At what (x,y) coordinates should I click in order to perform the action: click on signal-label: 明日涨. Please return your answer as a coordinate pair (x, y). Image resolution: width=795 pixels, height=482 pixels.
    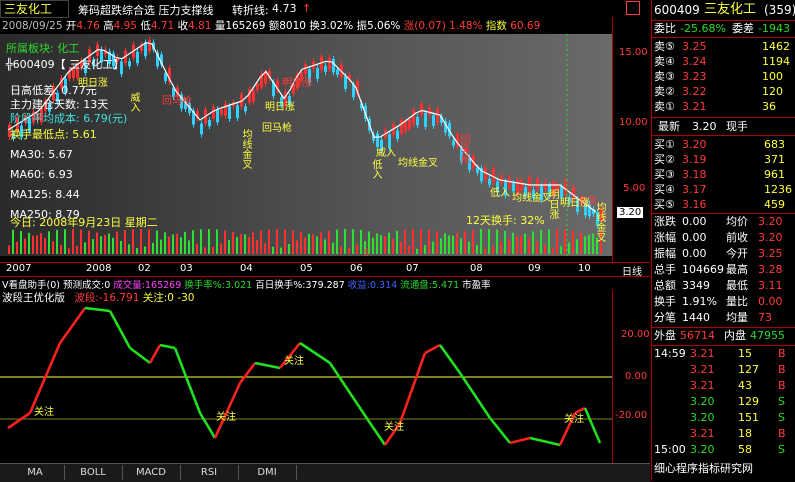
    Looking at the image, I should click on (280, 107).